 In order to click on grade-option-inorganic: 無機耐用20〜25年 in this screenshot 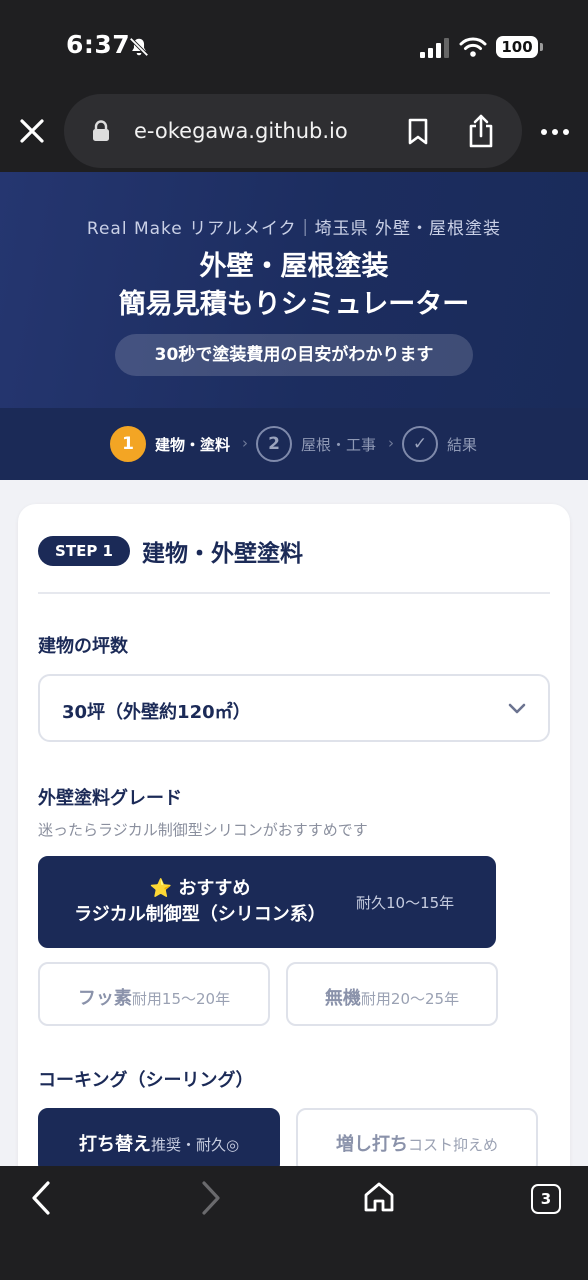, I will do `click(392, 994)`.